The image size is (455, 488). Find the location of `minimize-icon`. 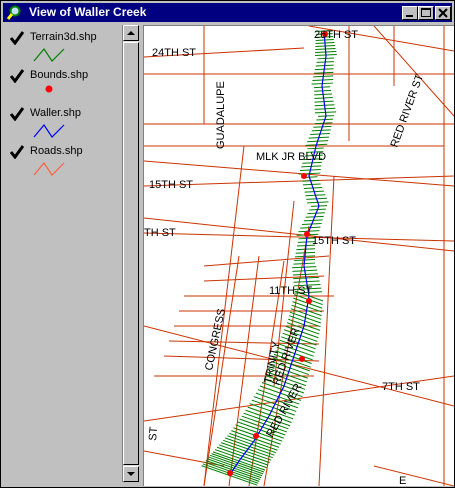

minimize-icon is located at coordinates (409, 16).